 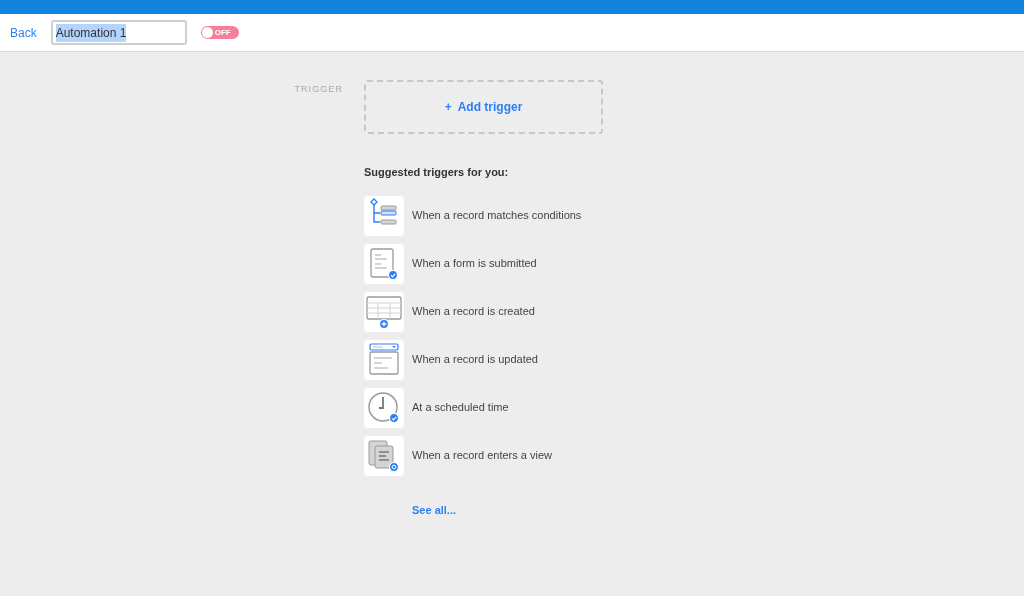 What do you see at coordinates (474, 263) in the screenshot?
I see `trigger-option: When a form is submitted` at bounding box center [474, 263].